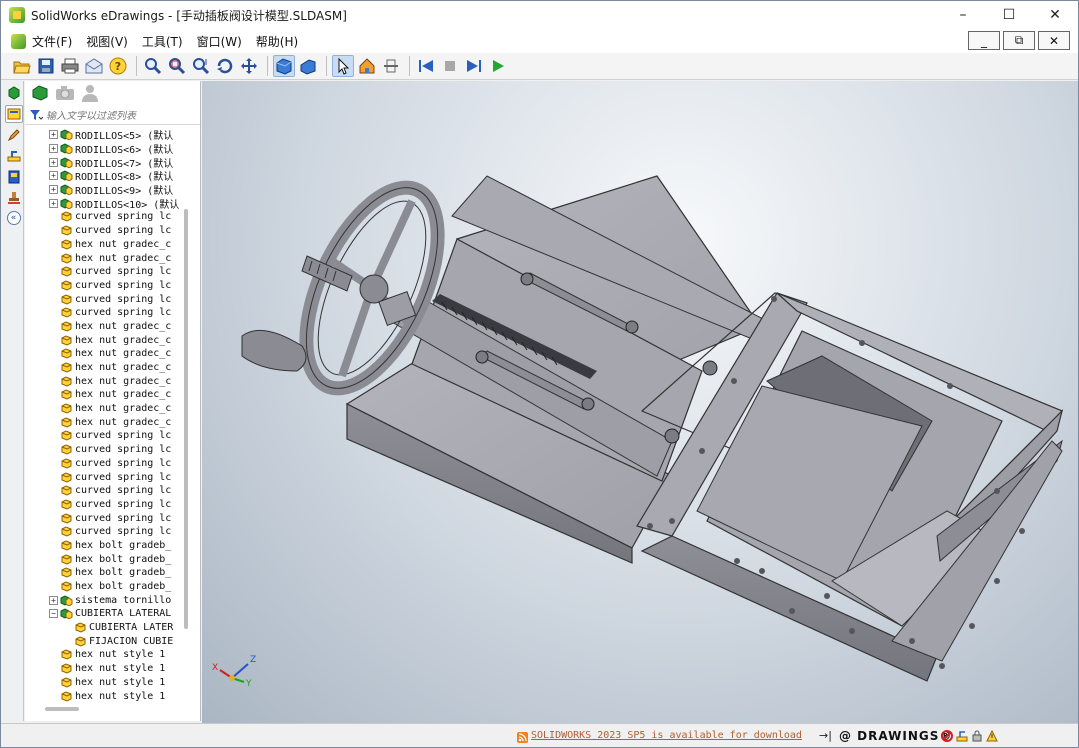 The image size is (1079, 748). What do you see at coordinates (162, 41) in the screenshot?
I see `menu-tools: 工具(T)` at bounding box center [162, 41].